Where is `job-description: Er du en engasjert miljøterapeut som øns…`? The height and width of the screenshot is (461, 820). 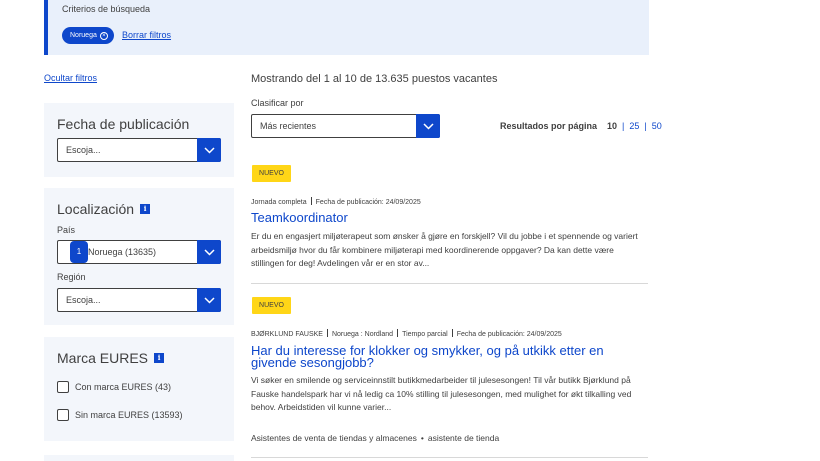
job-description: Er du en engasjert miljøterapeut som øns… is located at coordinates (444, 249).